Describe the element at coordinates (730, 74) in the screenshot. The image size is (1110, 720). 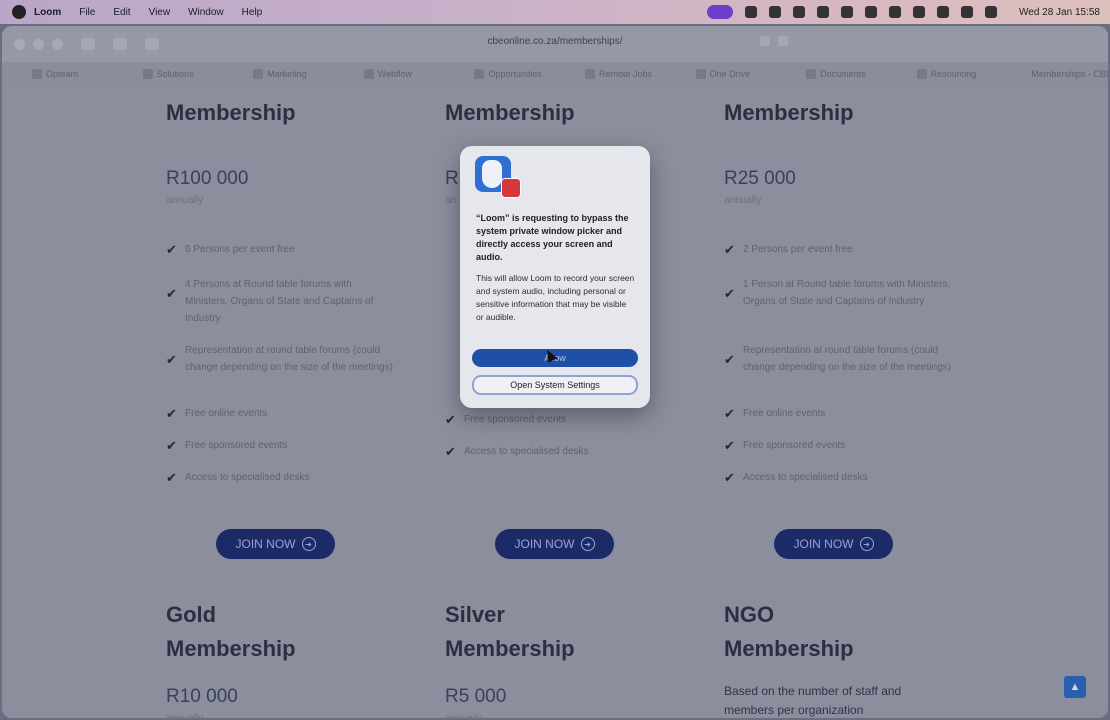
I see `tab-label: One Drive` at that location.